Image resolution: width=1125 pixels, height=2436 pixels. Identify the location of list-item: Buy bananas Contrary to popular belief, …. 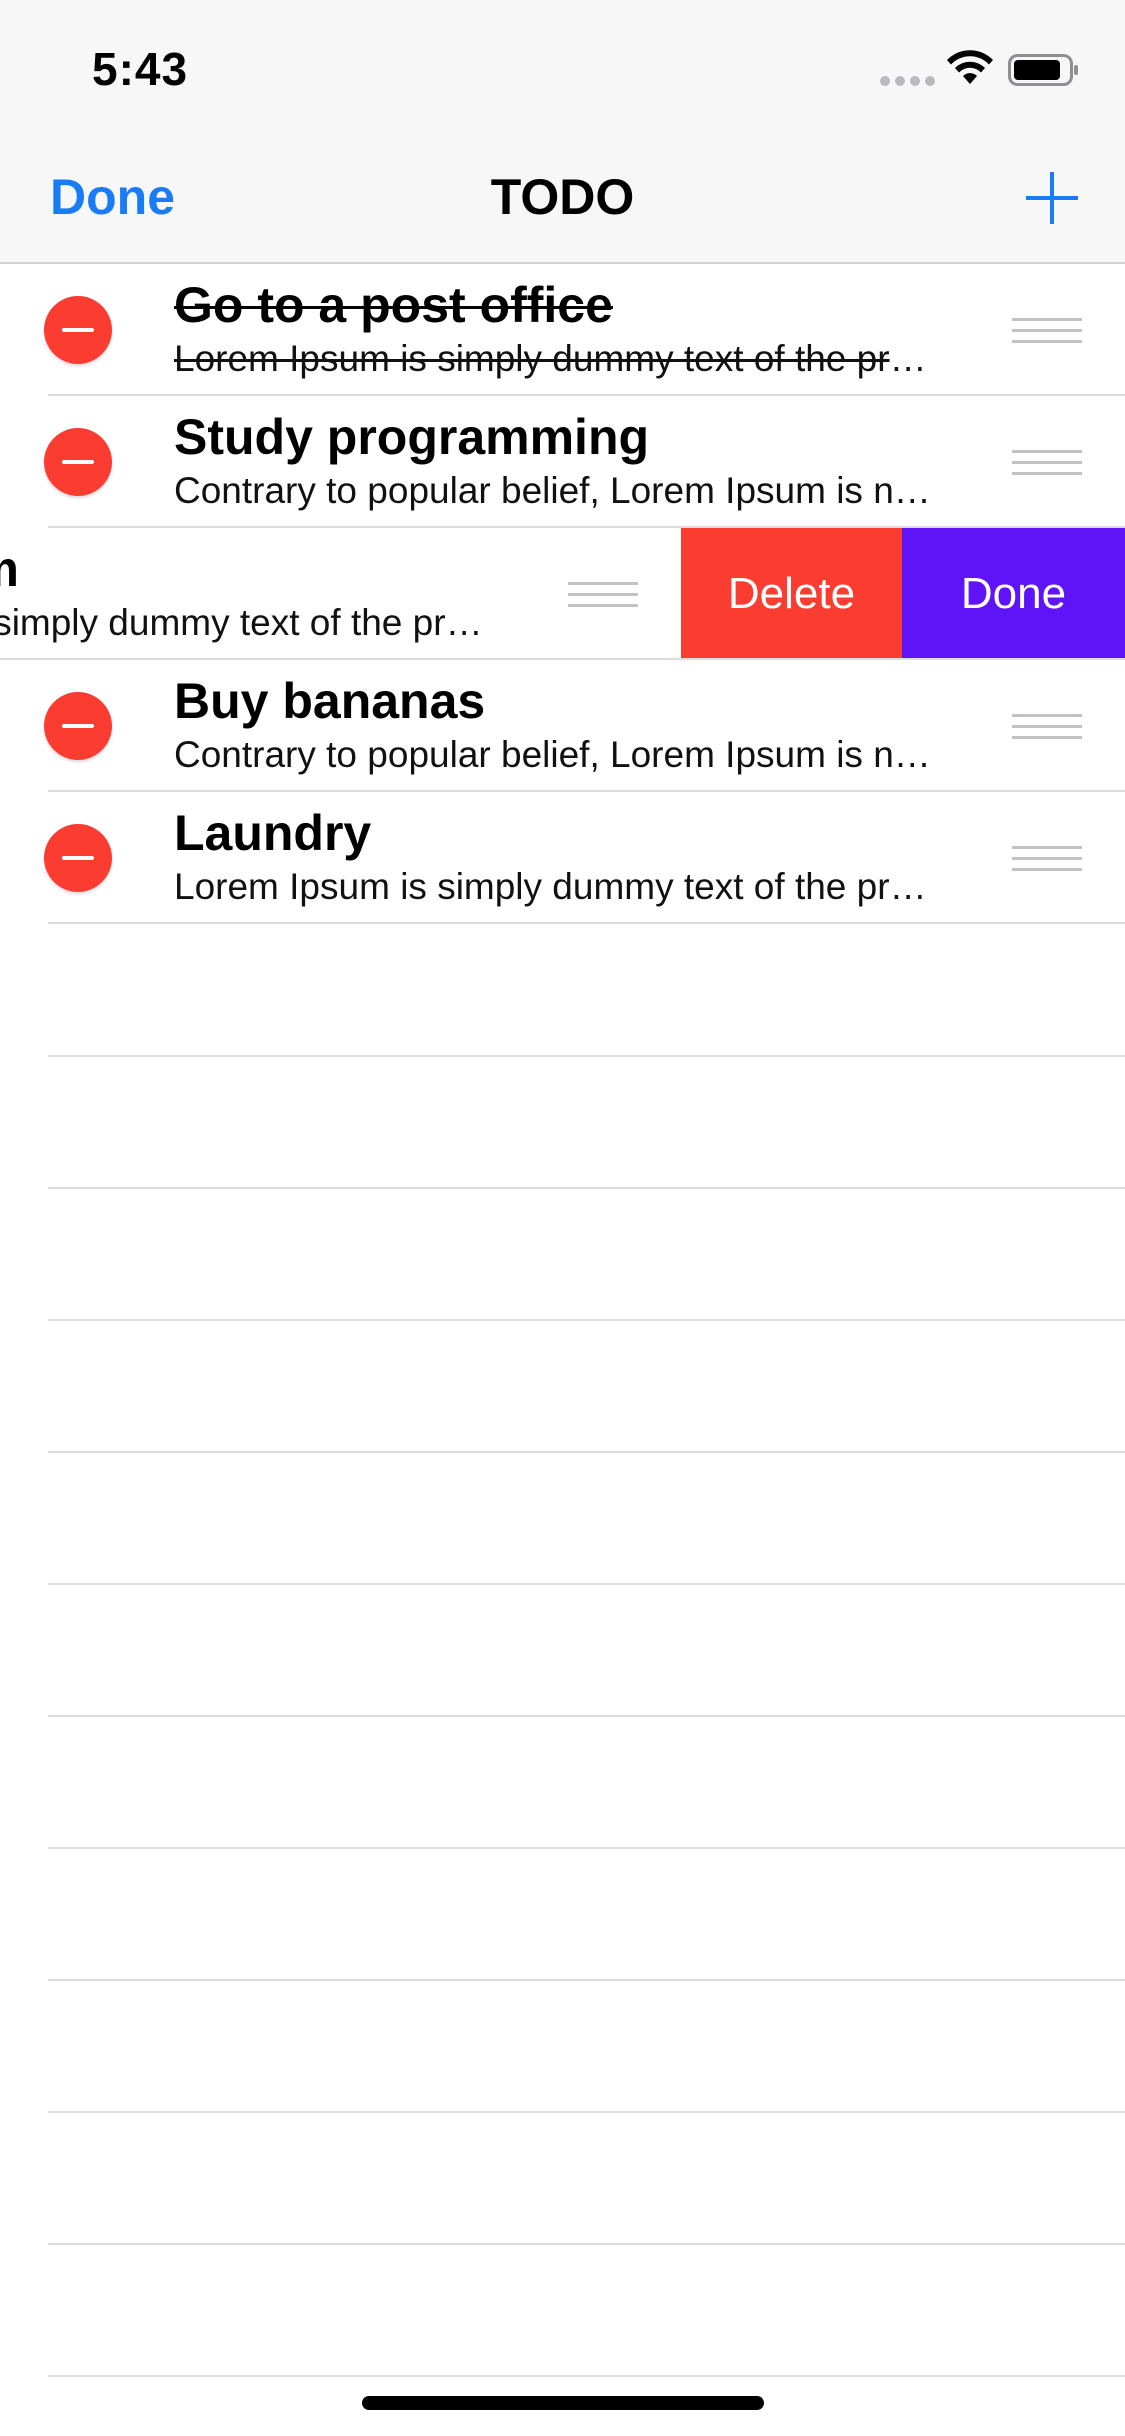
(562, 726).